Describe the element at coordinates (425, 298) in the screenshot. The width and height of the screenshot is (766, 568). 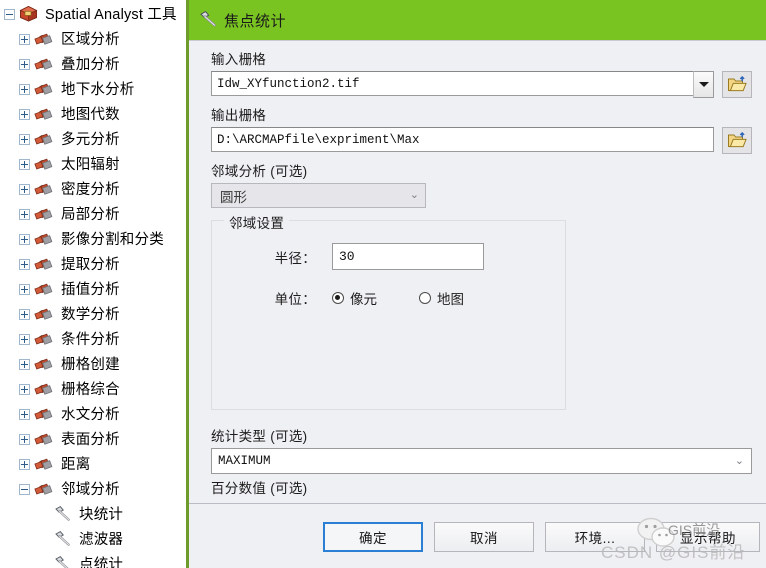
I see `radio-dot-icon` at that location.